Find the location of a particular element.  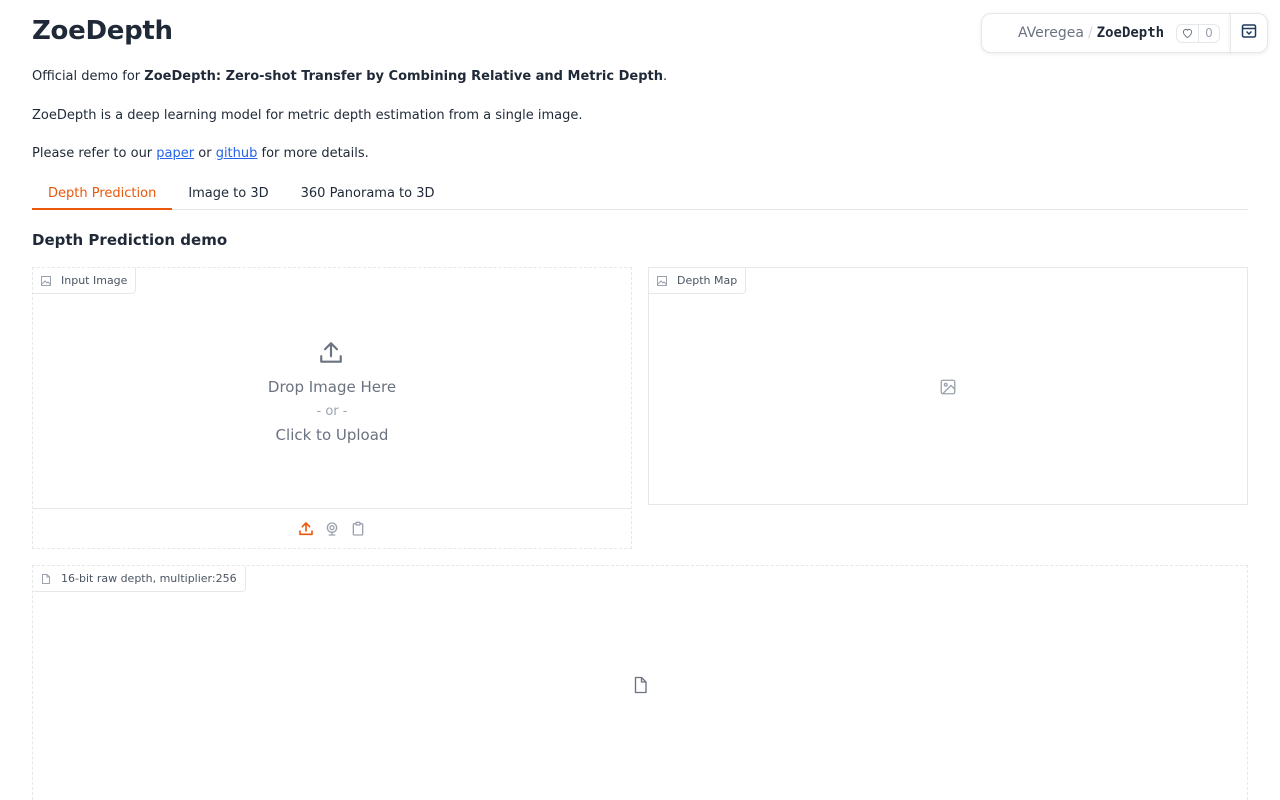

depth-map-panel: Depth Map is located at coordinates (948, 386).